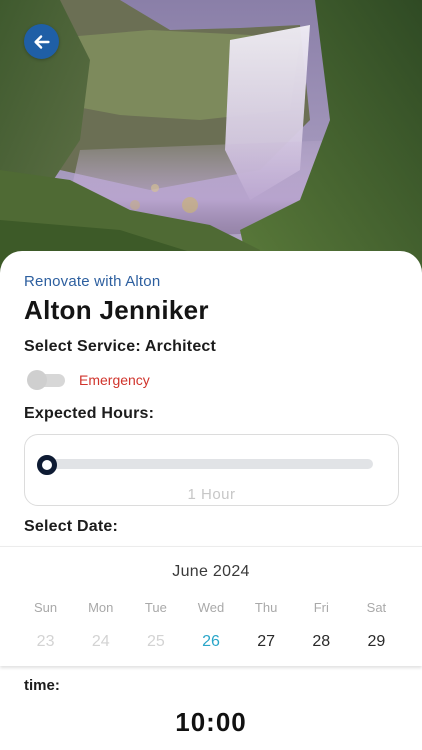 This screenshot has height=750, width=422. Describe the element at coordinates (376, 642) in the screenshot. I see `day-cell: 29` at that location.